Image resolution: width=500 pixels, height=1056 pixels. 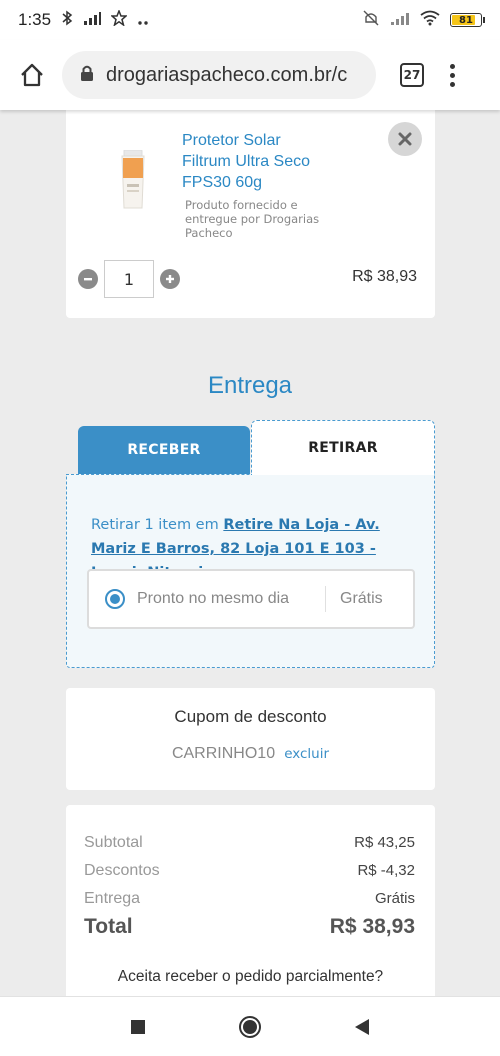 What do you see at coordinates (115, 599) in the screenshot?
I see `radio-selected-icon` at bounding box center [115, 599].